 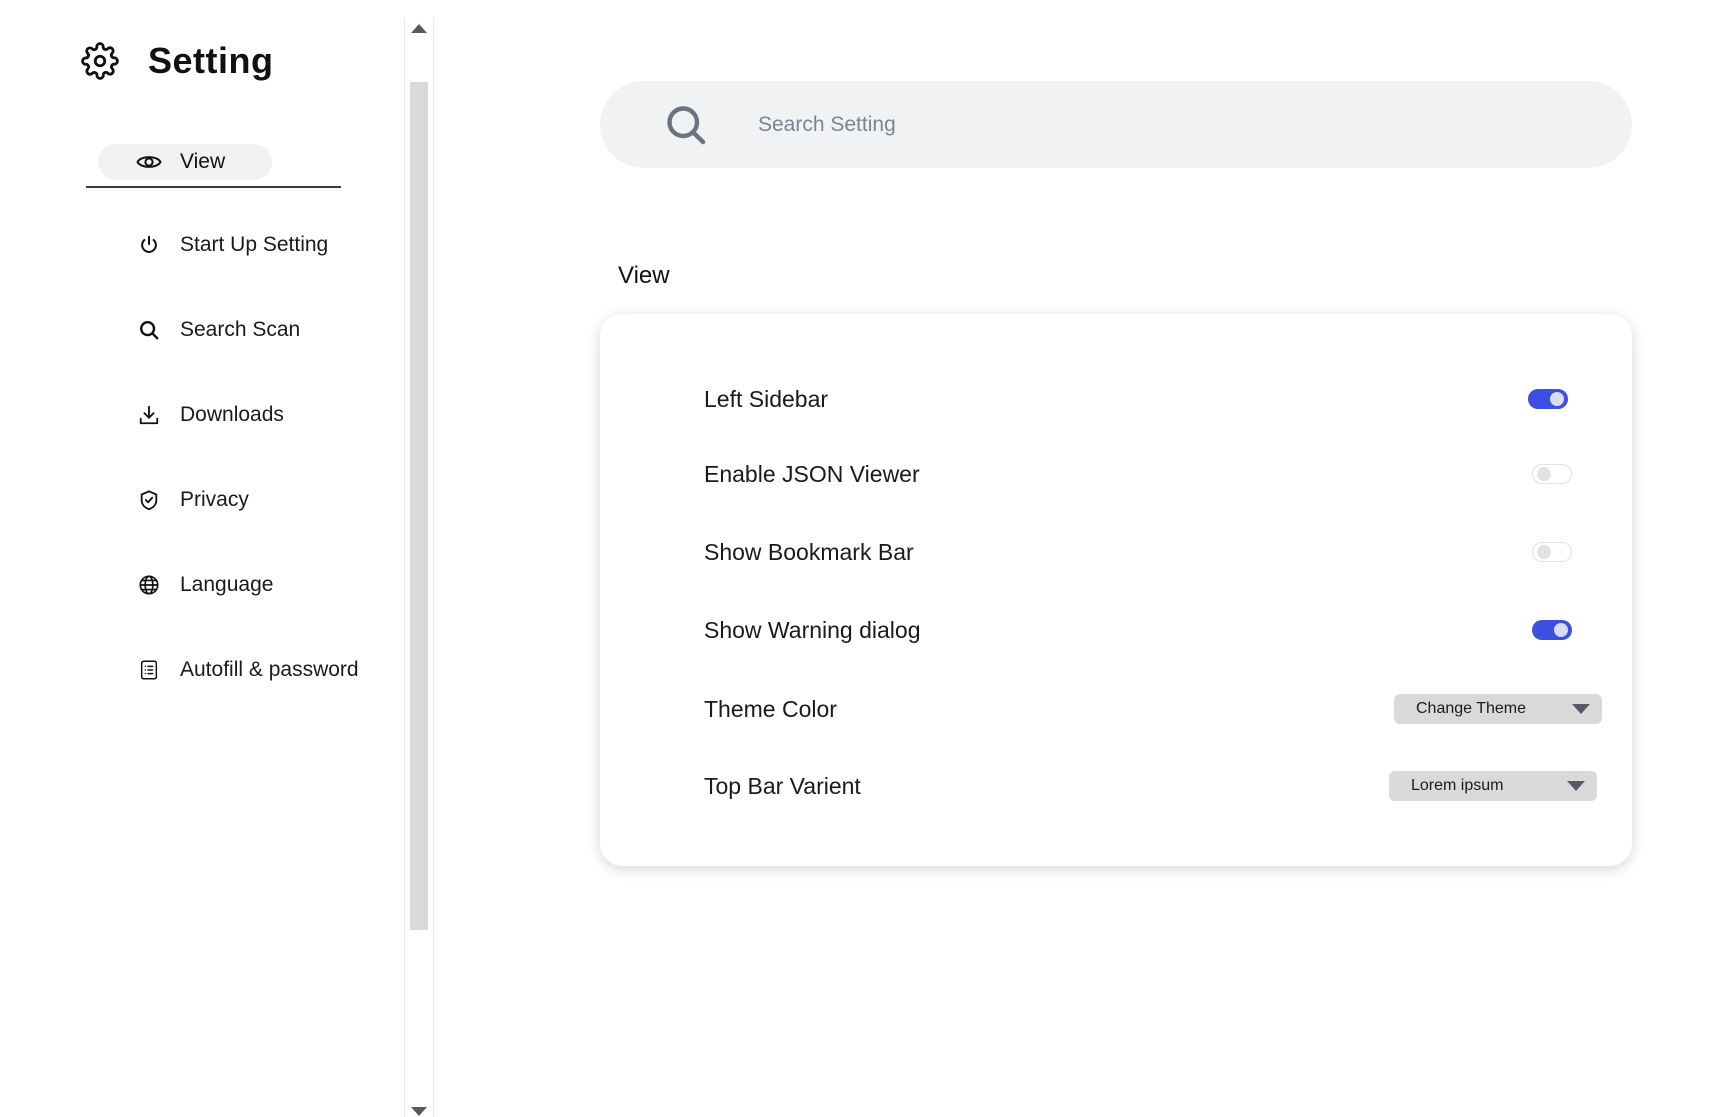 I want to click on globe-icon, so click(x=149, y=585).